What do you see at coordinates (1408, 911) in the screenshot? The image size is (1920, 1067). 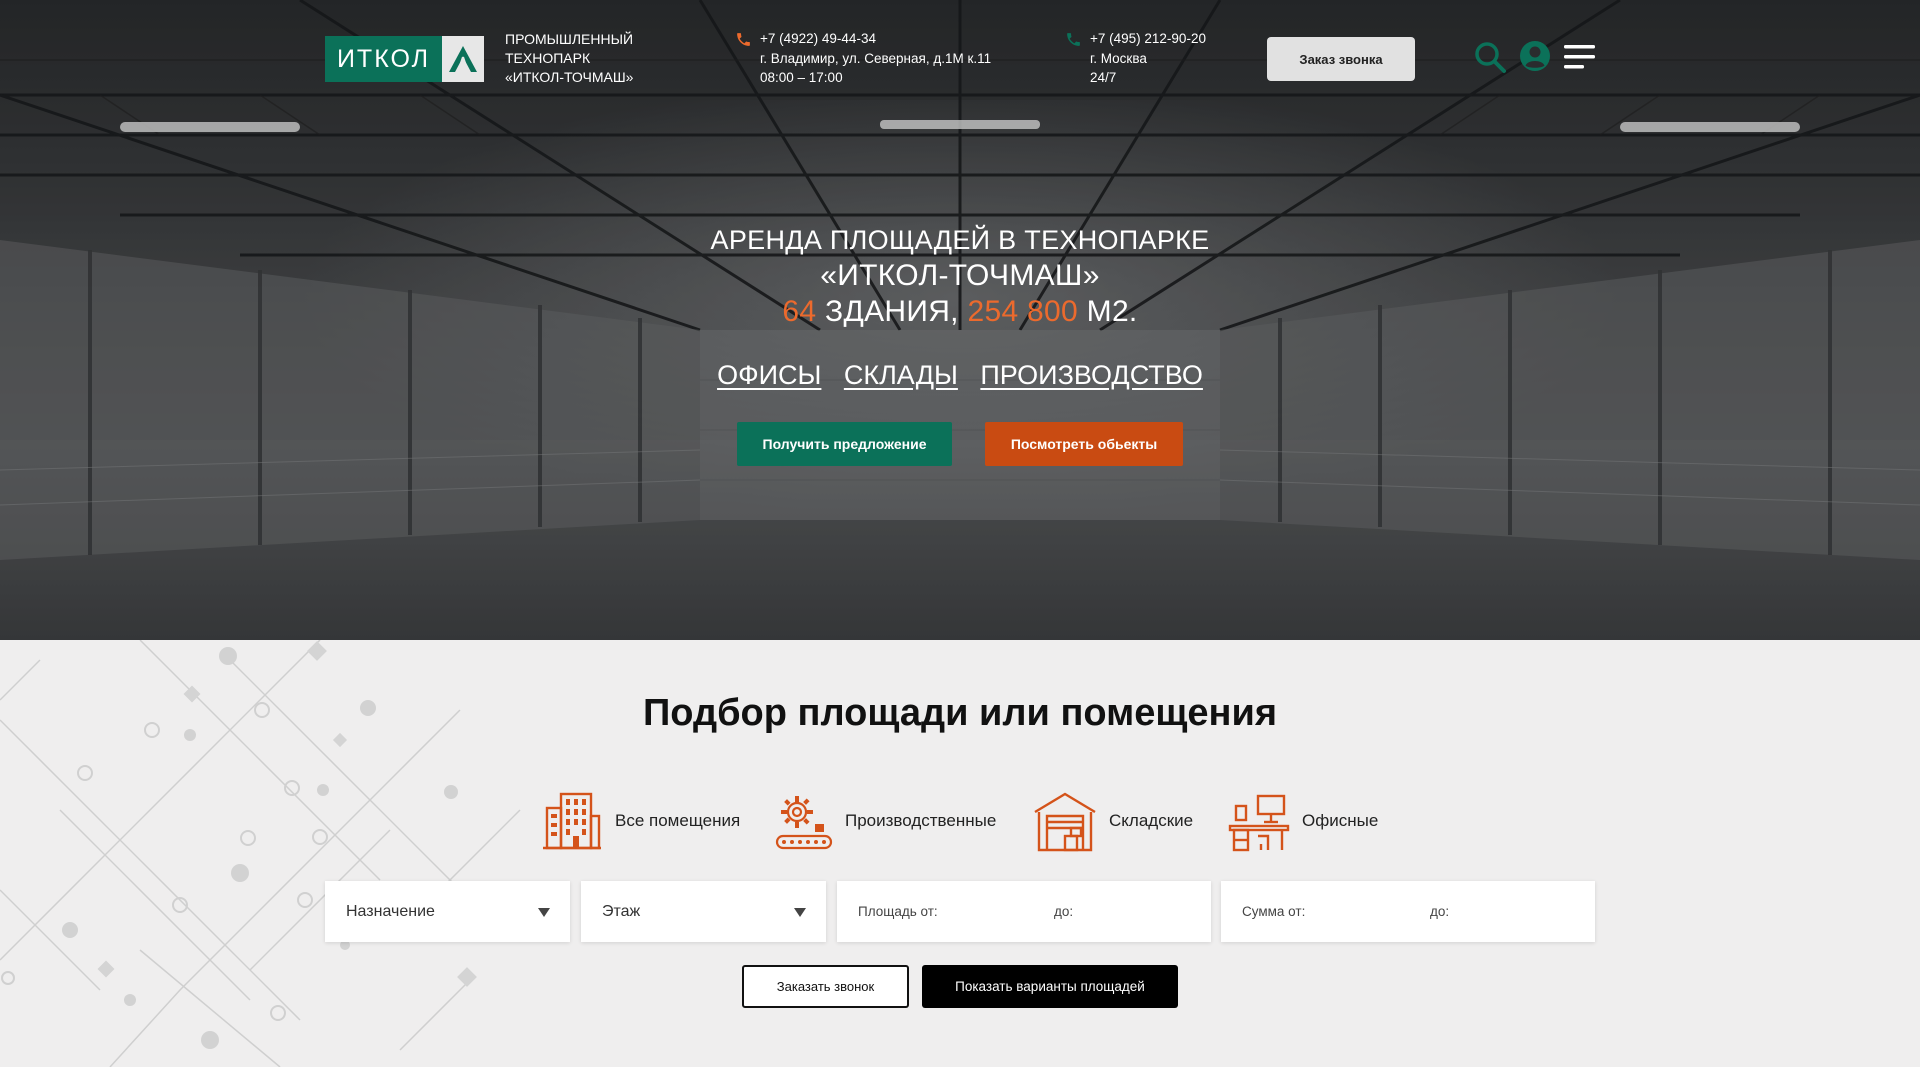 I see `sum-range-input: Сумма от: до:` at bounding box center [1408, 911].